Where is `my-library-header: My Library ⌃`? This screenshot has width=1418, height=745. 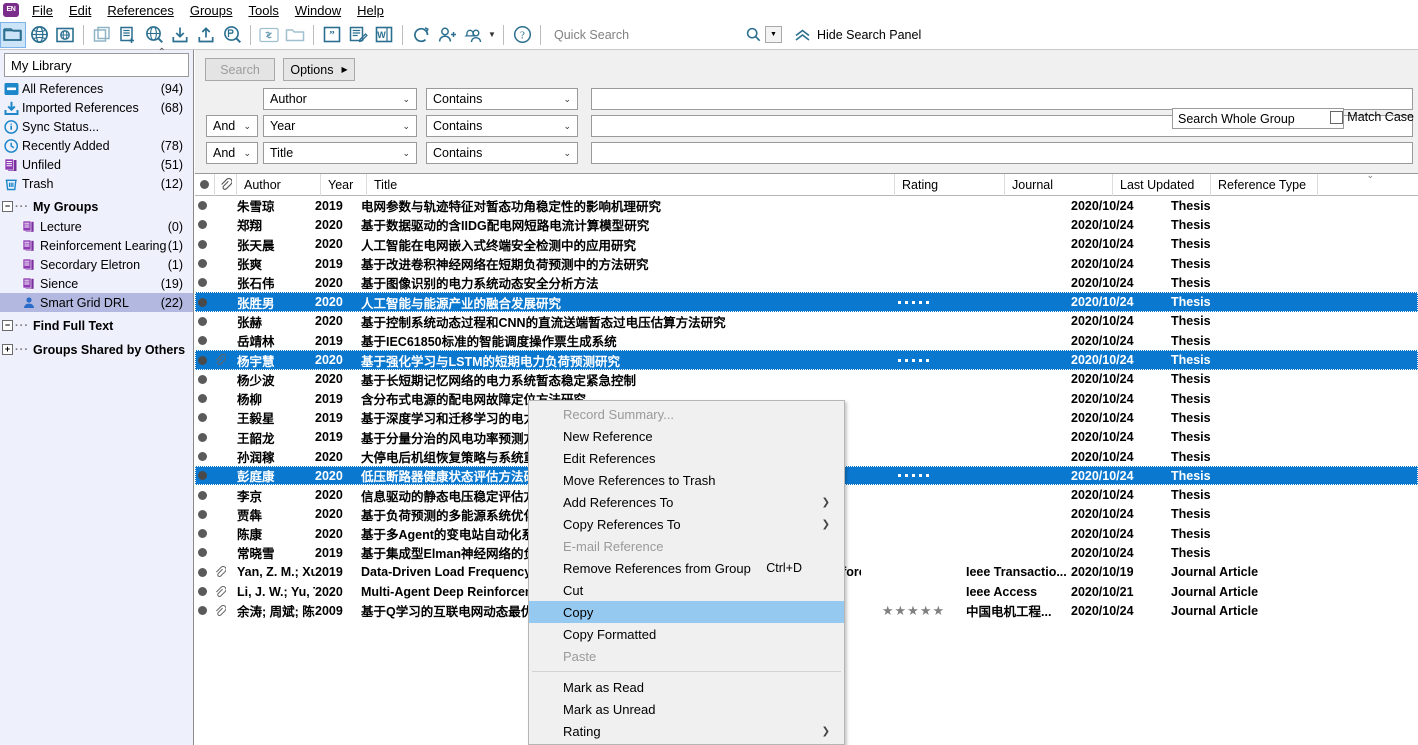
my-library-header: My Library ⌃ is located at coordinates (96, 62).